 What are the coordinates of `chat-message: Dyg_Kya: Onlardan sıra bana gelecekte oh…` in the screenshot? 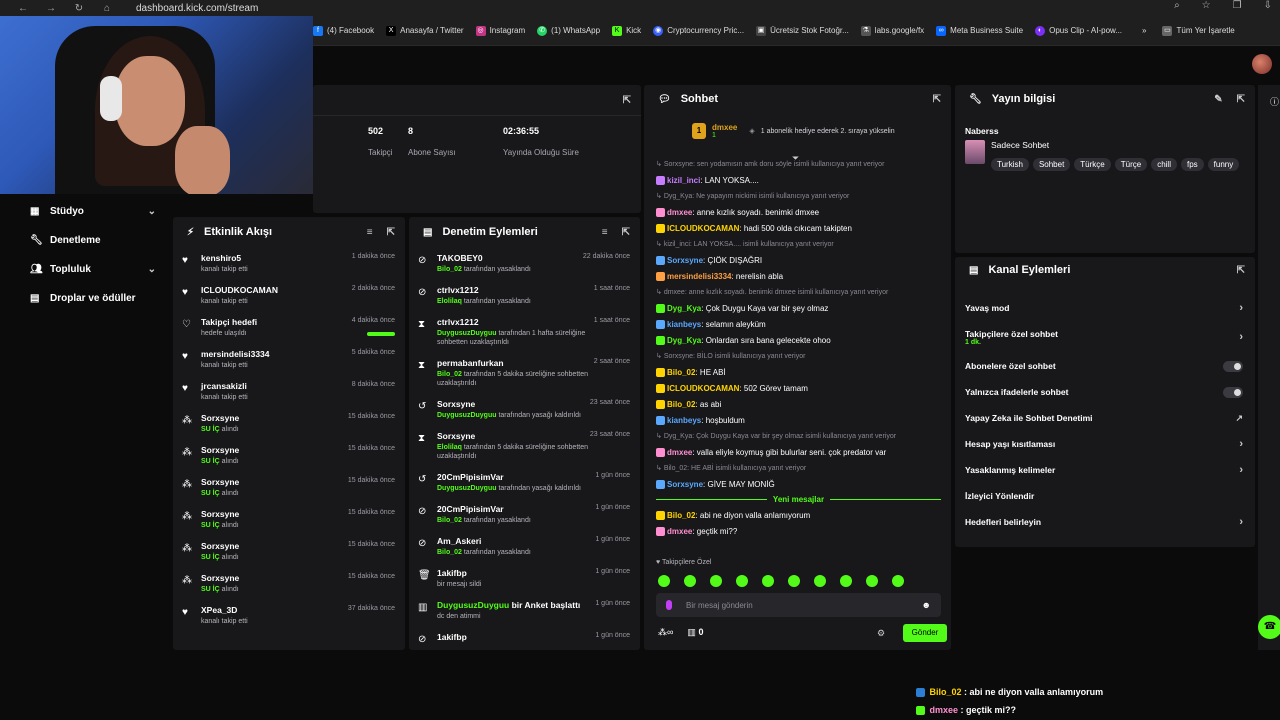 It's located at (798, 340).